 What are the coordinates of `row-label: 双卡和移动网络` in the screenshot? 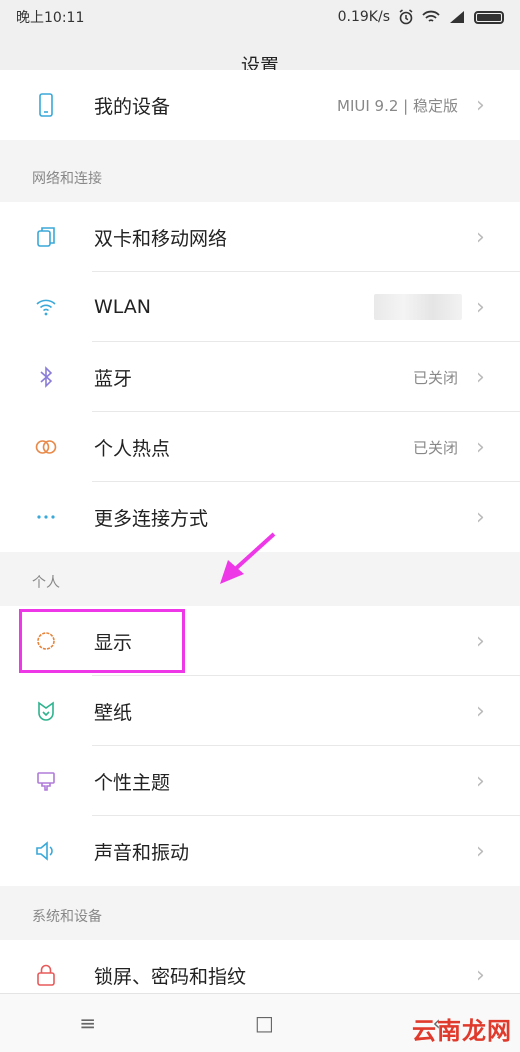 It's located at (161, 238).